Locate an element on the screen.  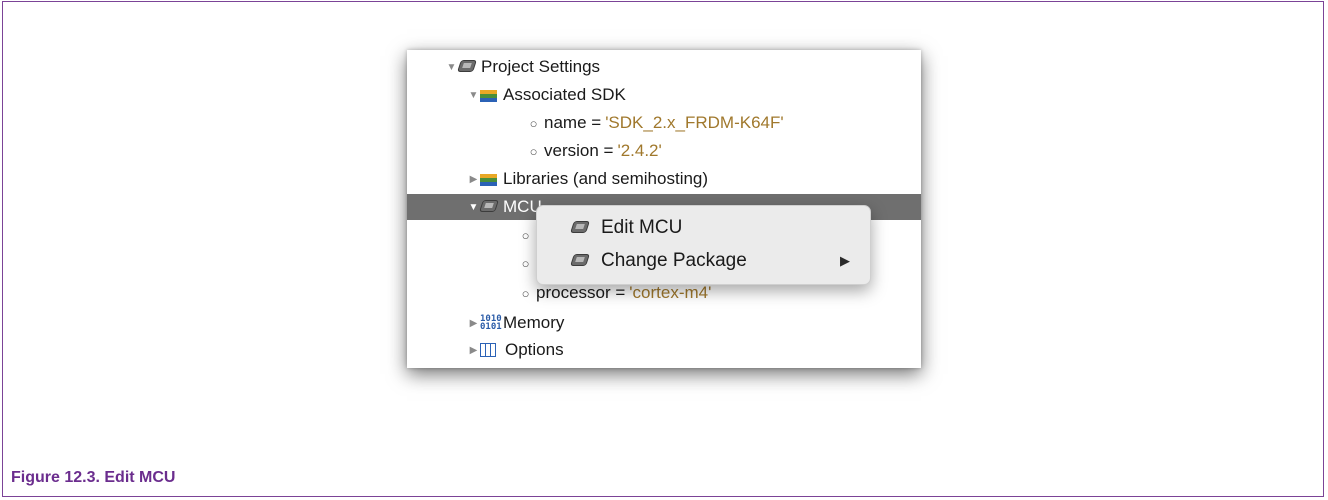
menu-item-label: Edit MCU is located at coordinates (642, 227).